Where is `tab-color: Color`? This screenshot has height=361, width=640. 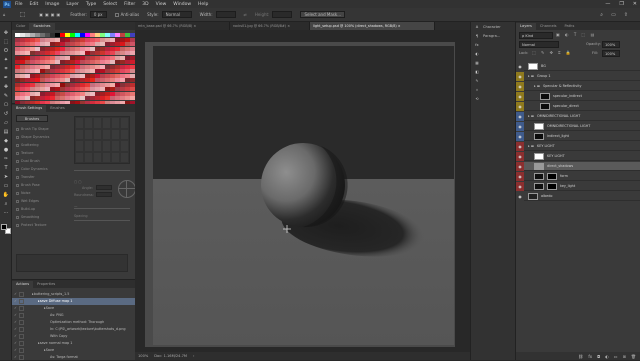 tab-color: Color is located at coordinates (20, 26).